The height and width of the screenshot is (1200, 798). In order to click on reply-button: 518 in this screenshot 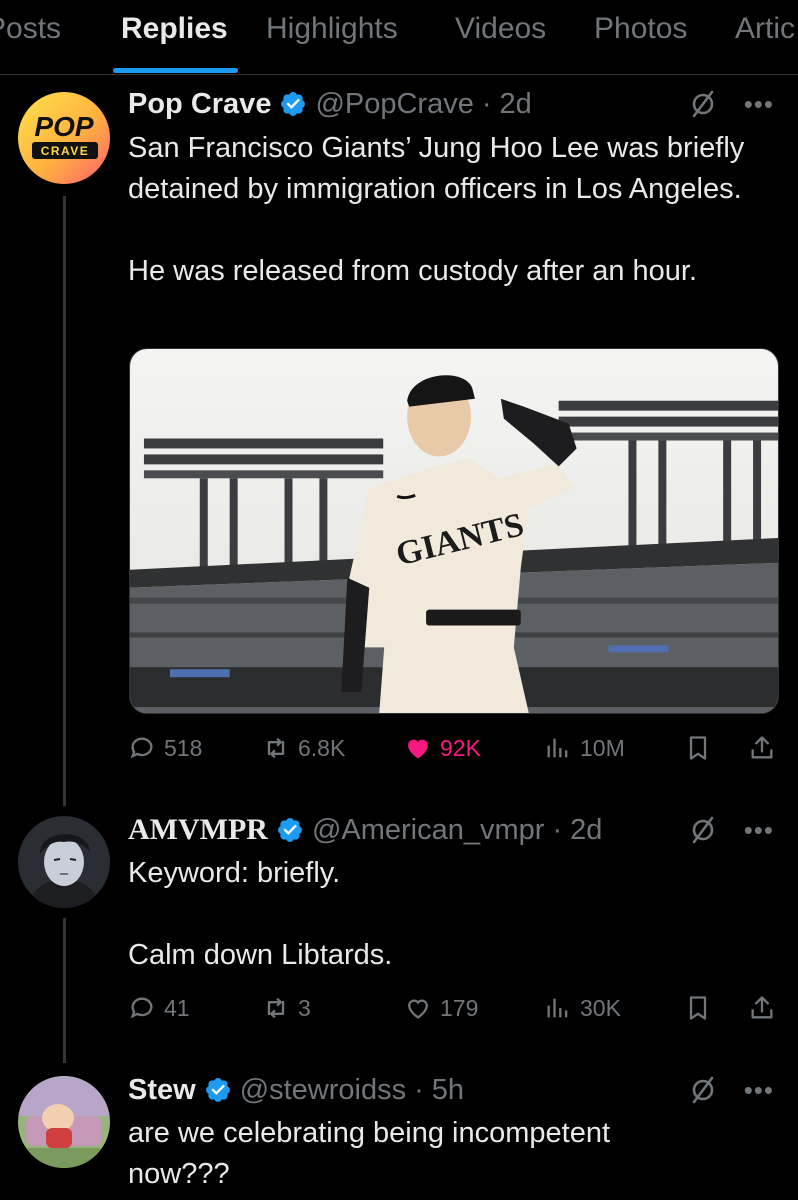, I will do `click(165, 748)`.